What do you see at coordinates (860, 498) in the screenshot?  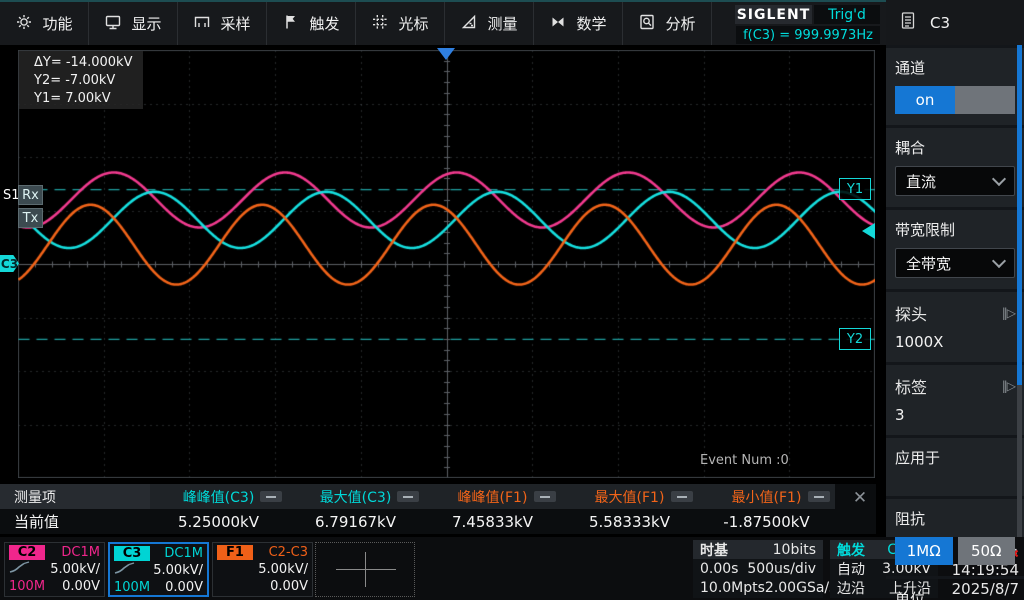 I see `close-measurements-button: ✕` at bounding box center [860, 498].